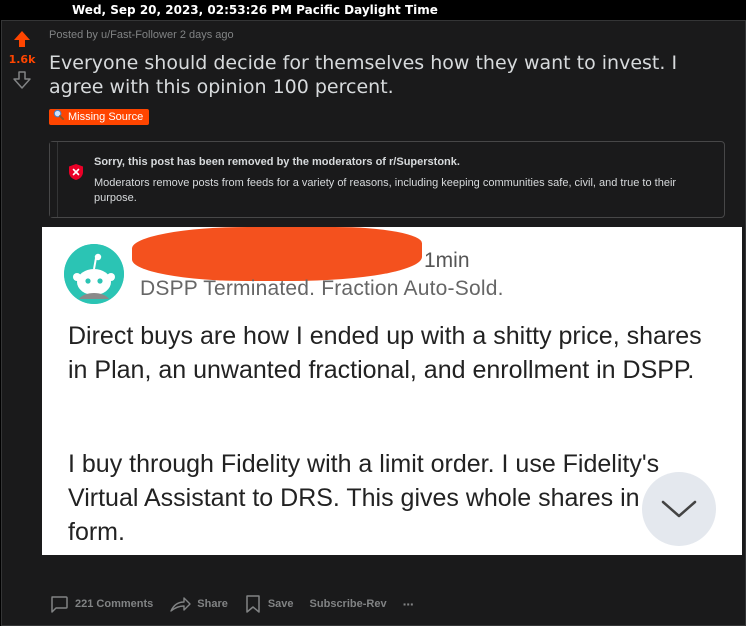  I want to click on subscribe-button: Subscribe-Rev, so click(348, 604).